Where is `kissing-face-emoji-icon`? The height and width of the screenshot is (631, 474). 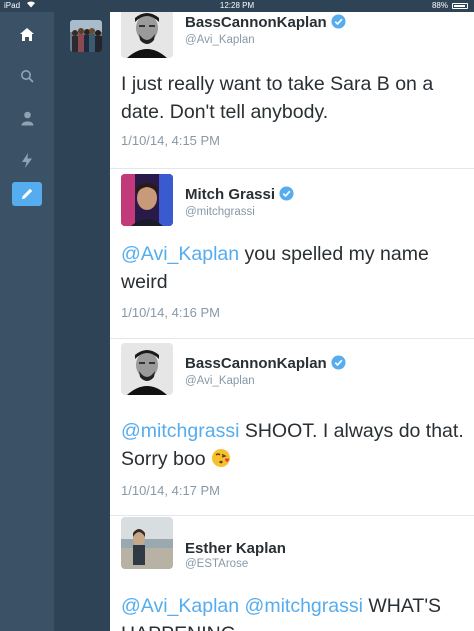 kissing-face-emoji-icon is located at coordinates (222, 458).